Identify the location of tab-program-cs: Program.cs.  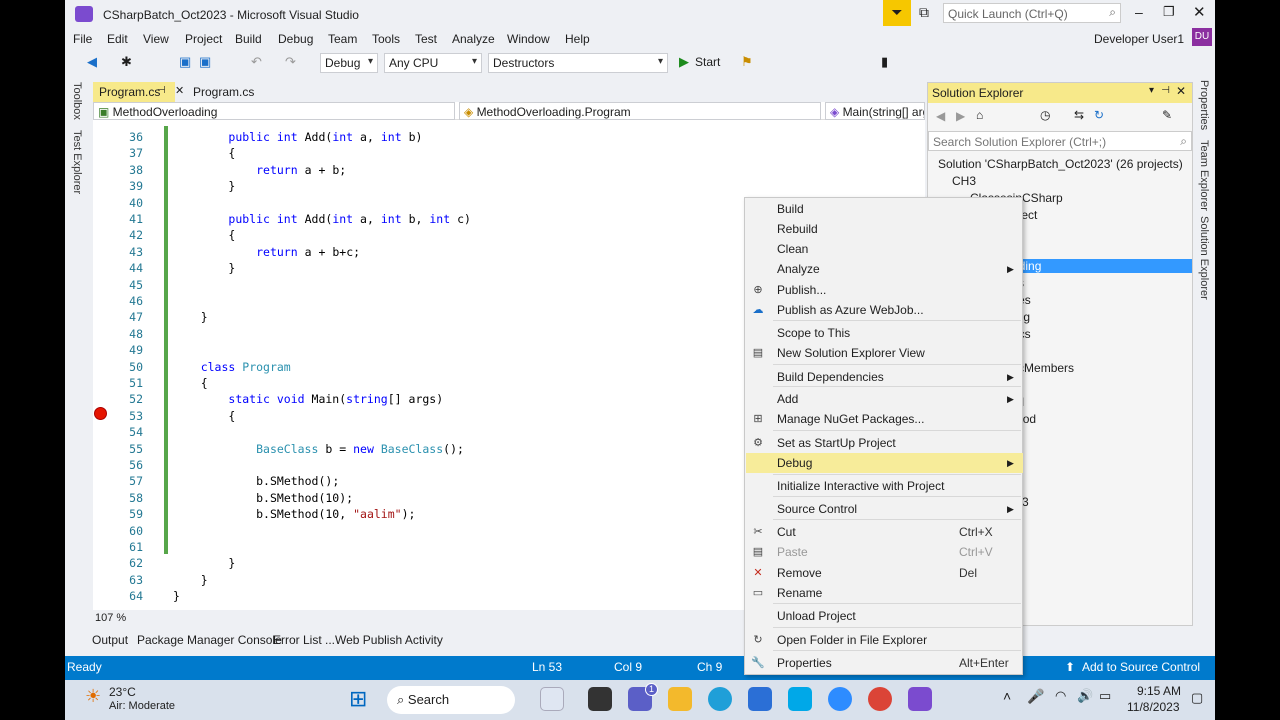
(227, 92).